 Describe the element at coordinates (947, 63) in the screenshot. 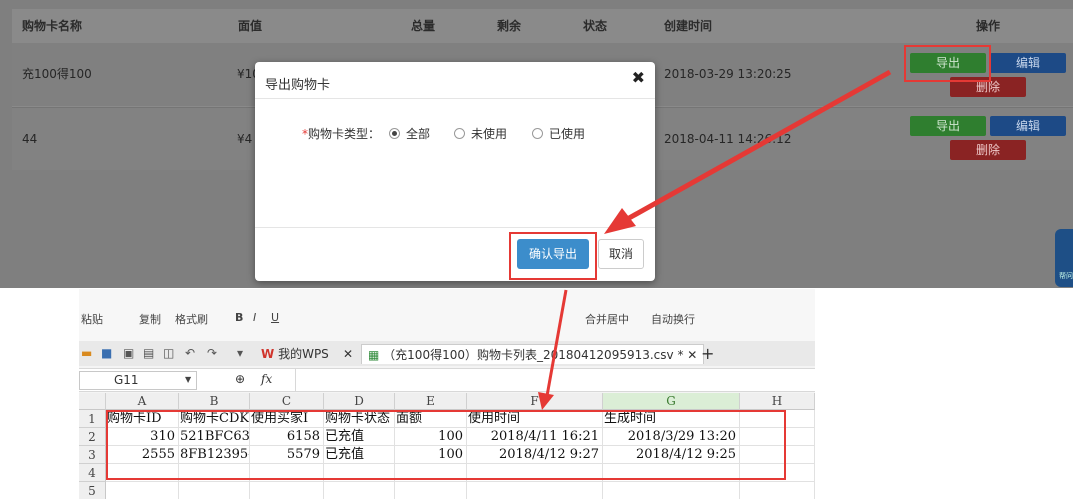

I see `highlight-box-export` at that location.